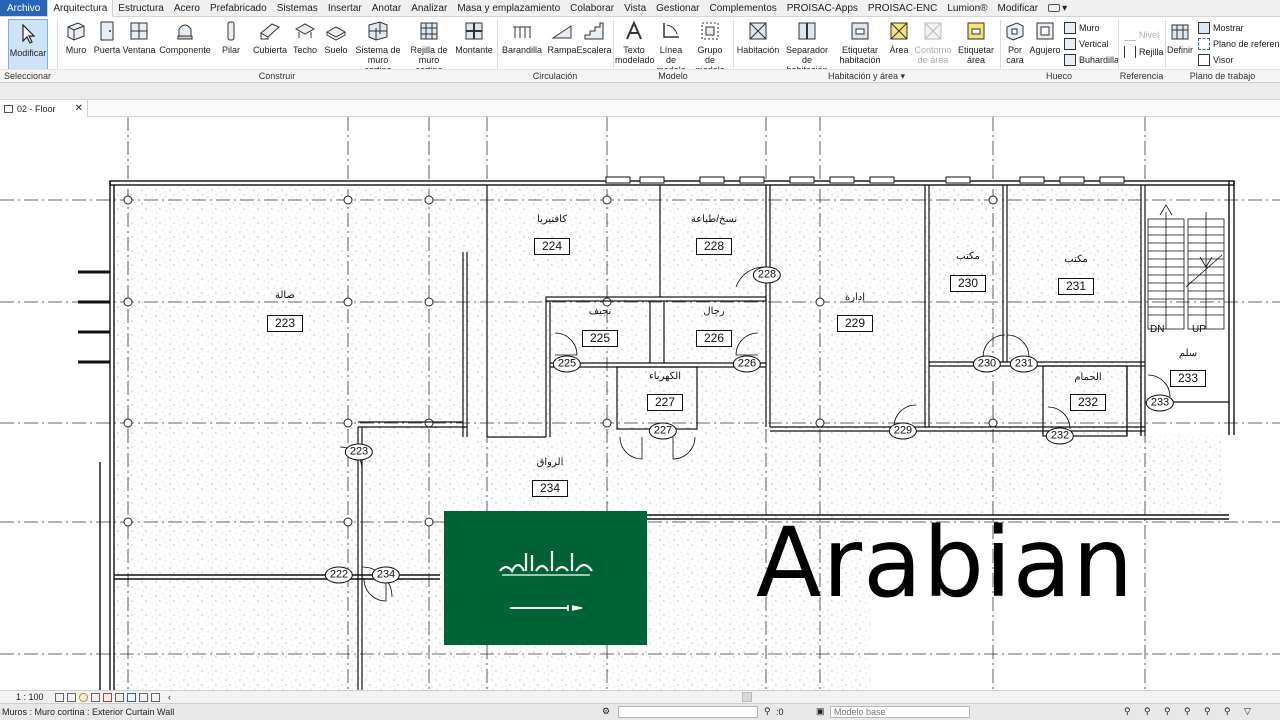  What do you see at coordinates (747, 697) in the screenshot?
I see `horizontal-scrollbar-thumb` at bounding box center [747, 697].